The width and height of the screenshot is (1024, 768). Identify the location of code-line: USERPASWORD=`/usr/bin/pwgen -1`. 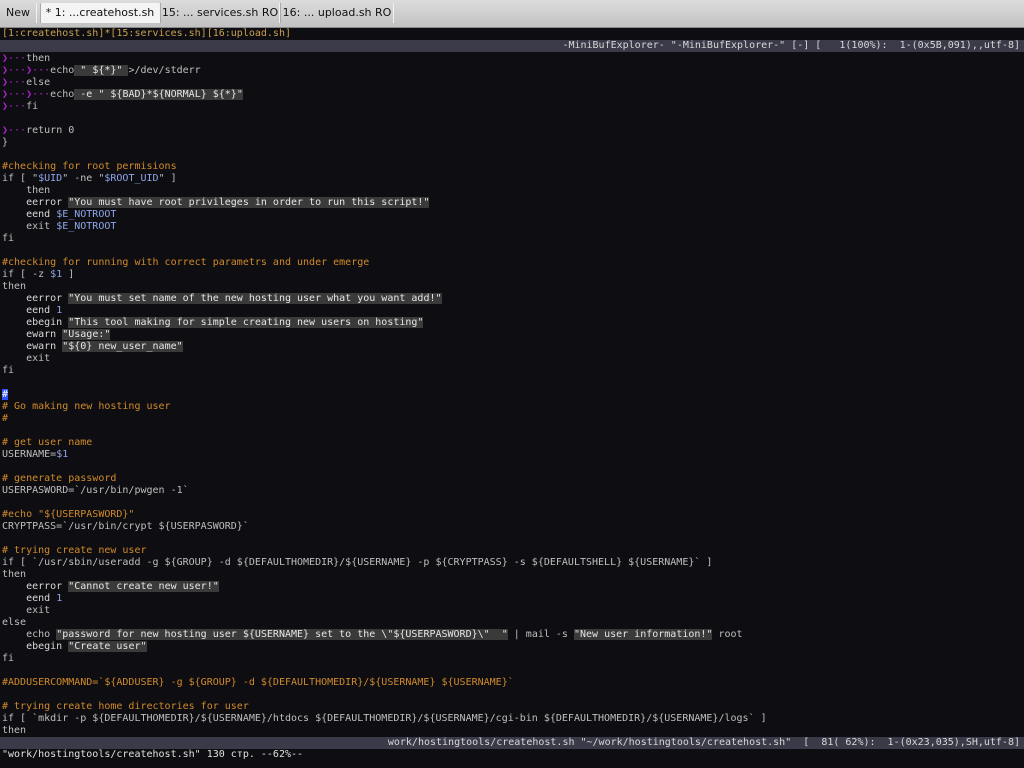
(95, 491).